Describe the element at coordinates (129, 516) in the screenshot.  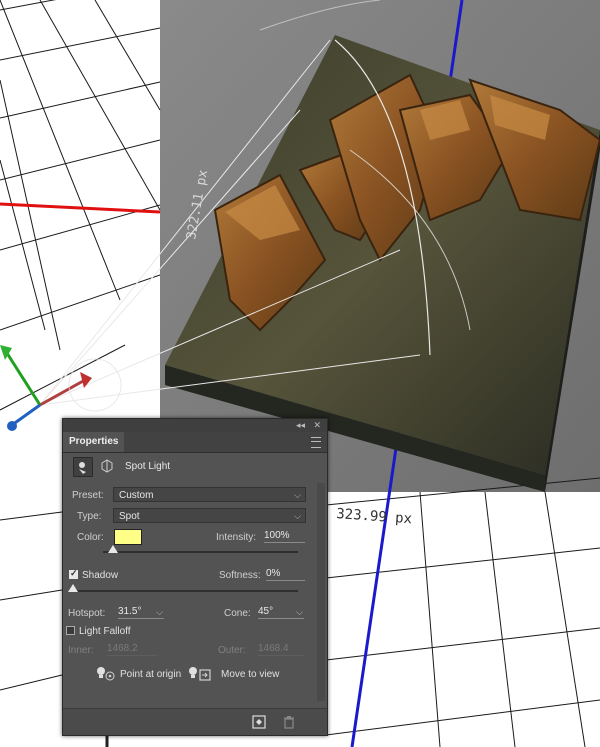
I see `type-value: Spot` at that location.